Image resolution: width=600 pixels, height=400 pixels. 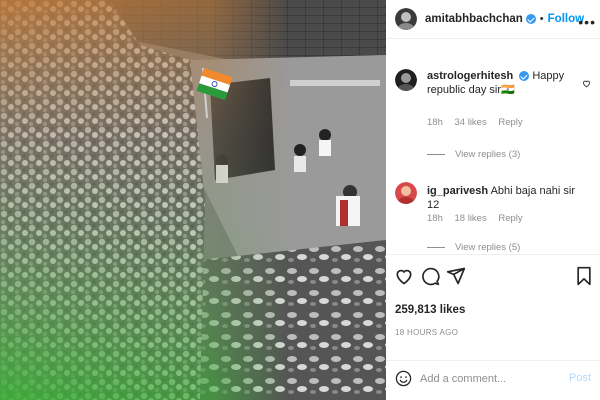 What do you see at coordinates (490, 379) in the screenshot?
I see `add-comment-input` at bounding box center [490, 379].